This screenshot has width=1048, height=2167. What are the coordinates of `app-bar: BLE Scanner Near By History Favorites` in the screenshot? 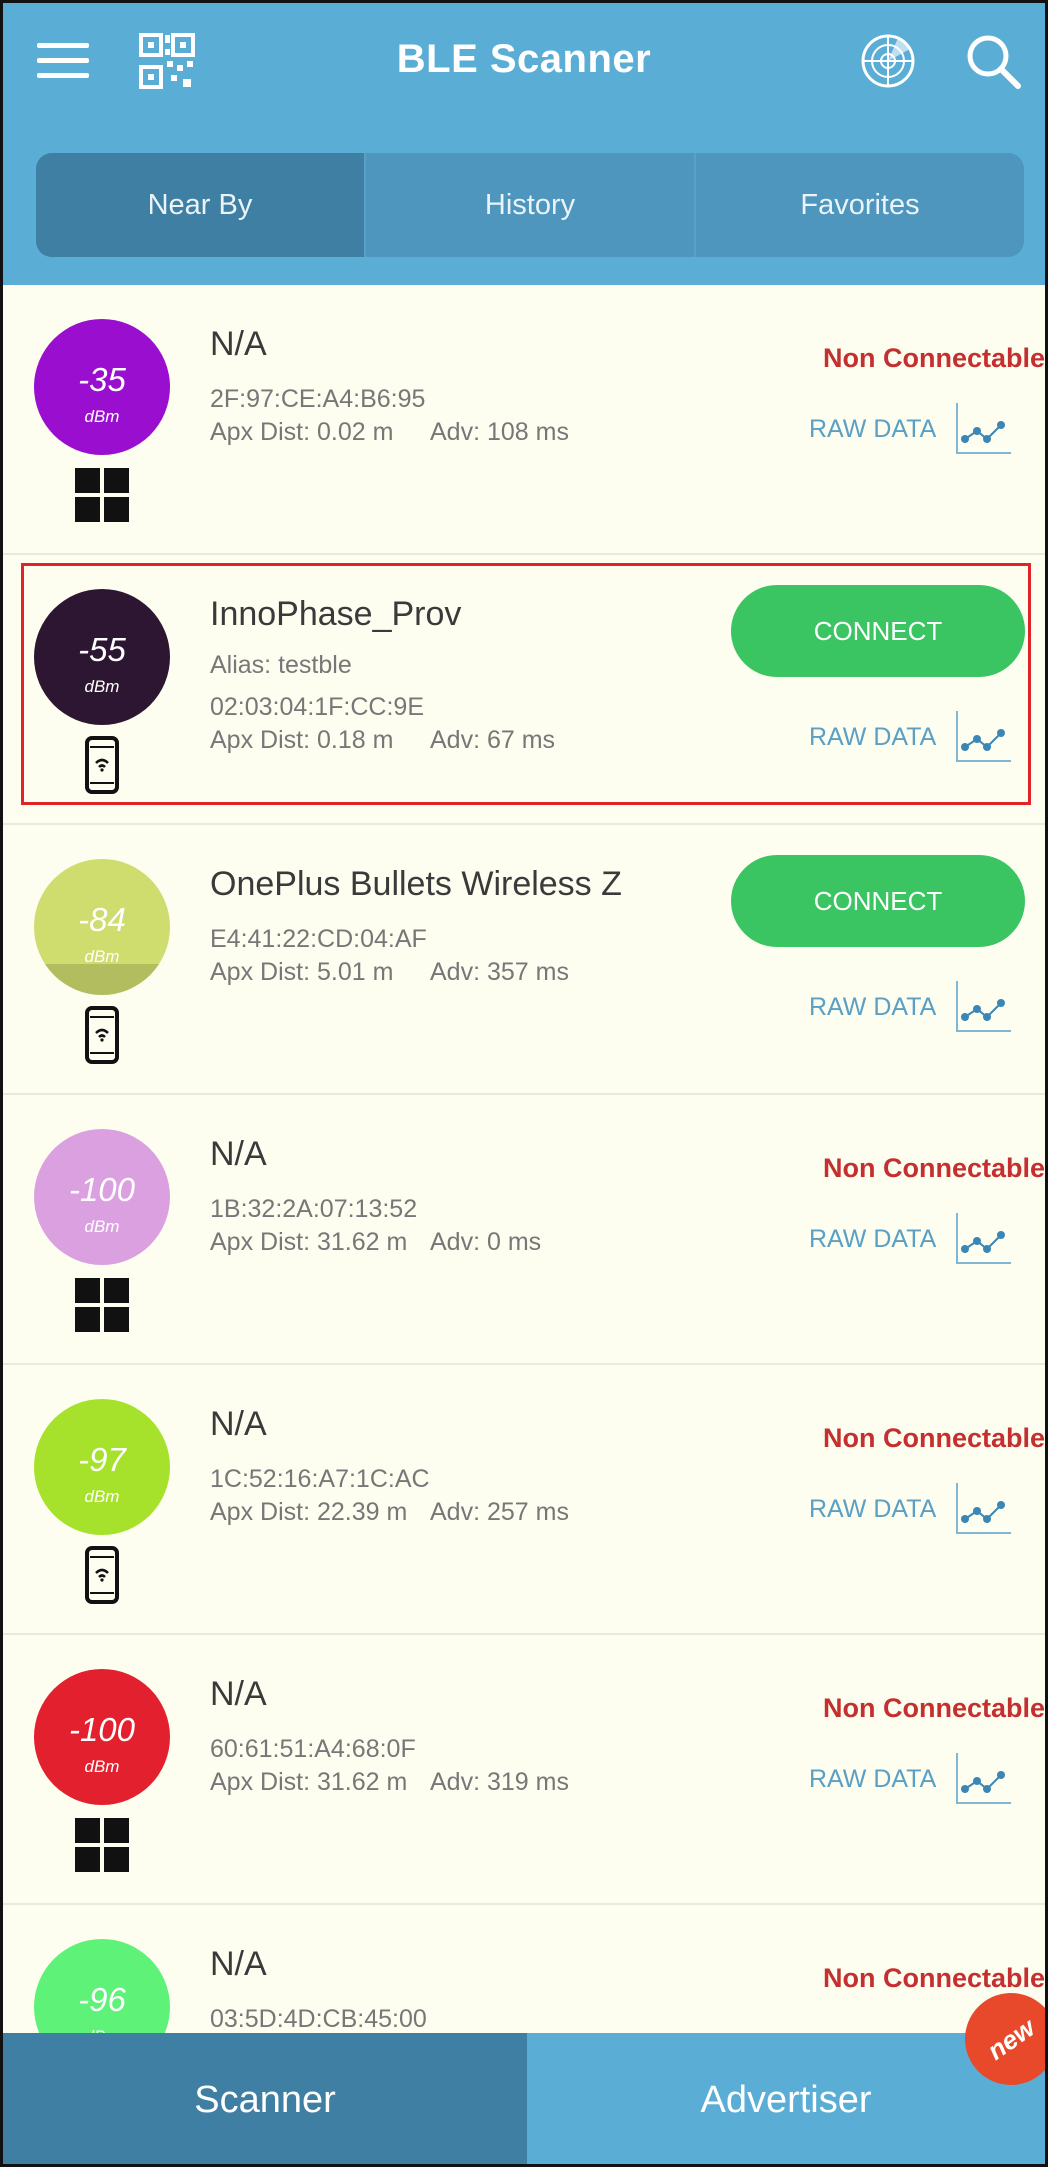 It's located at (524, 144).